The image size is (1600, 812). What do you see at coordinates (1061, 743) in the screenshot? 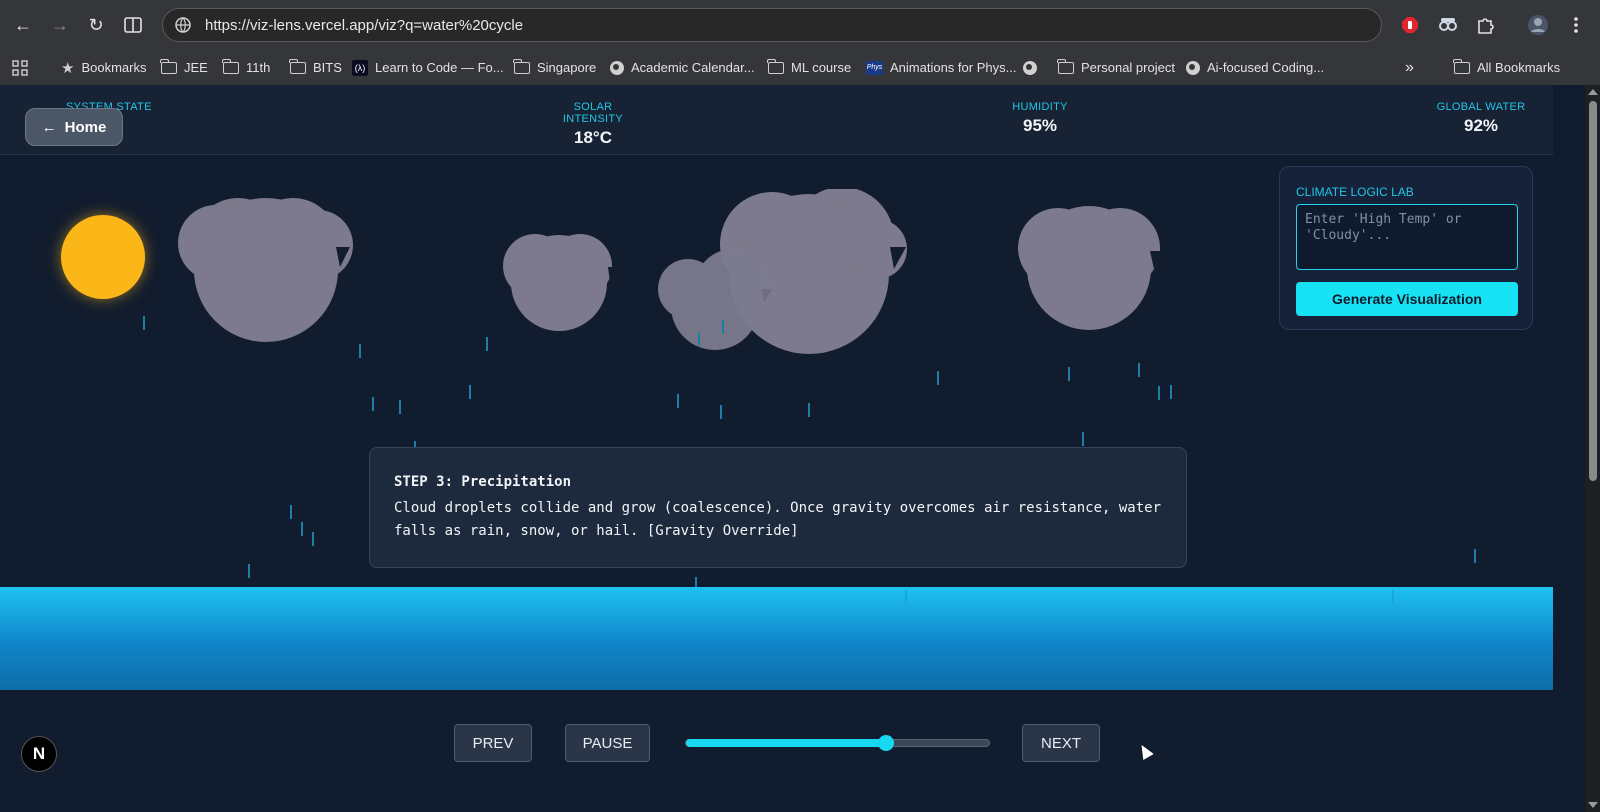
I see `next-button: NEXT` at bounding box center [1061, 743].